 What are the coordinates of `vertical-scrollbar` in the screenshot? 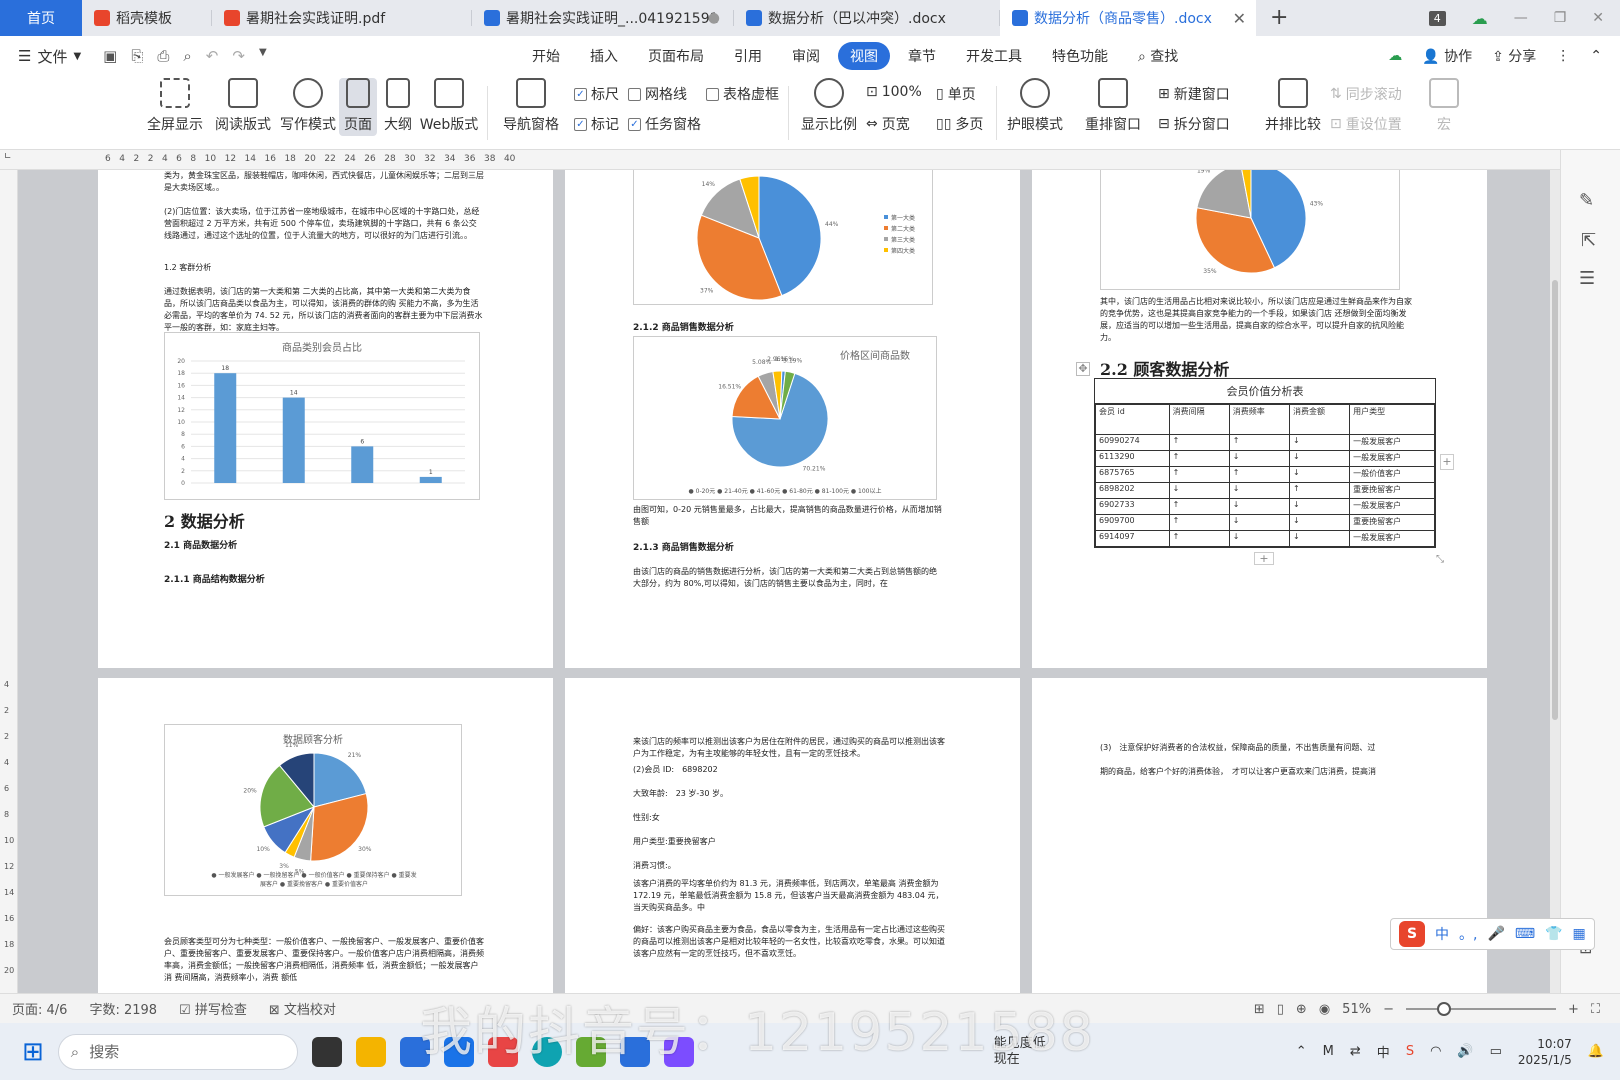 It's located at (1555, 581).